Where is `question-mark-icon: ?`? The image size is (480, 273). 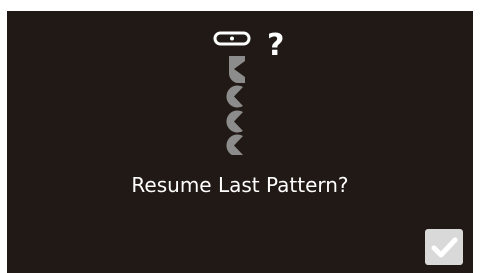
question-mark-icon: ? is located at coordinates (276, 45).